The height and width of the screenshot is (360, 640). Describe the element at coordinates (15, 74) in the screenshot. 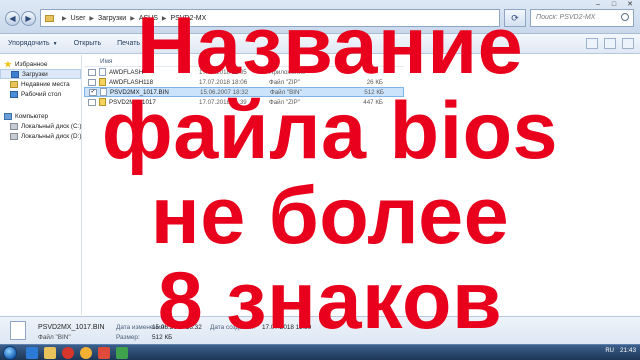

I see `downloads-icon` at that location.